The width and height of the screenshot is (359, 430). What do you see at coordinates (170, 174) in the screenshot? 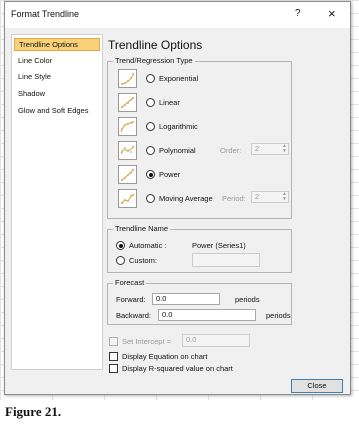
I see `power-label: Power` at bounding box center [170, 174].